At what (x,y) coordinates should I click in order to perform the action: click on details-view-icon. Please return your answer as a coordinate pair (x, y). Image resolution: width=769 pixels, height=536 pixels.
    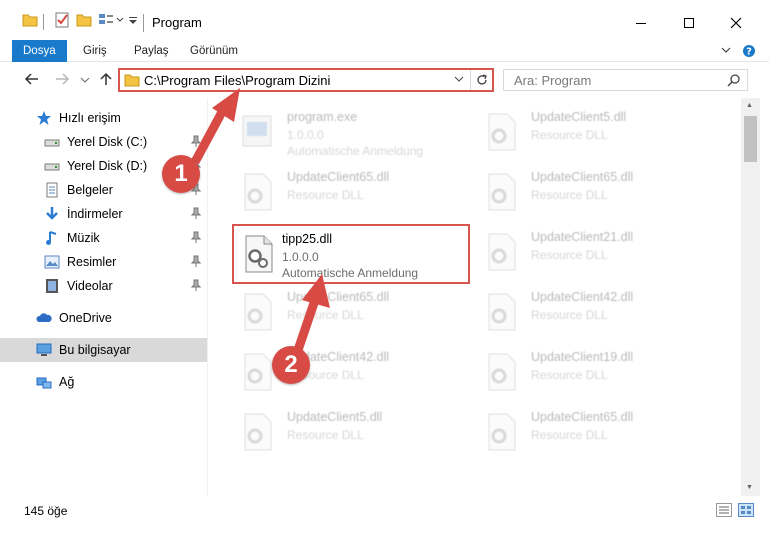
    Looking at the image, I should click on (724, 510).